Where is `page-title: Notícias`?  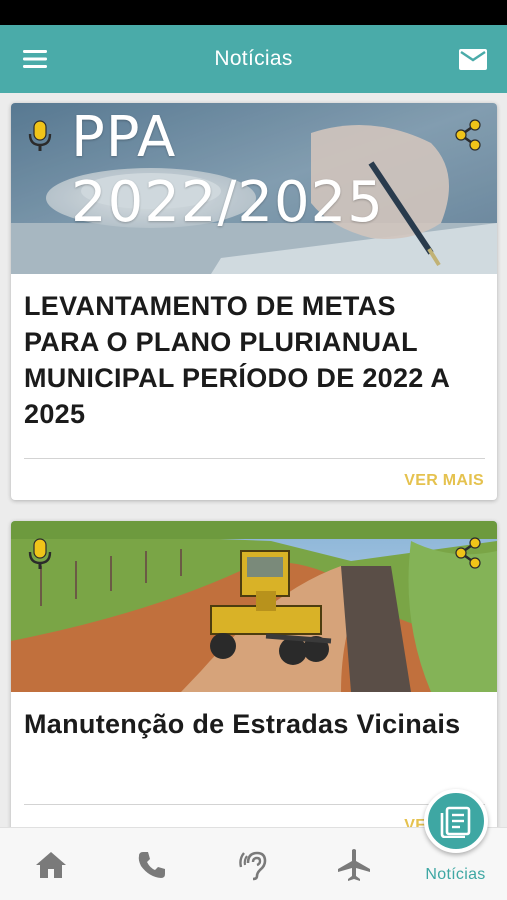
page-title: Notícias is located at coordinates (253, 58).